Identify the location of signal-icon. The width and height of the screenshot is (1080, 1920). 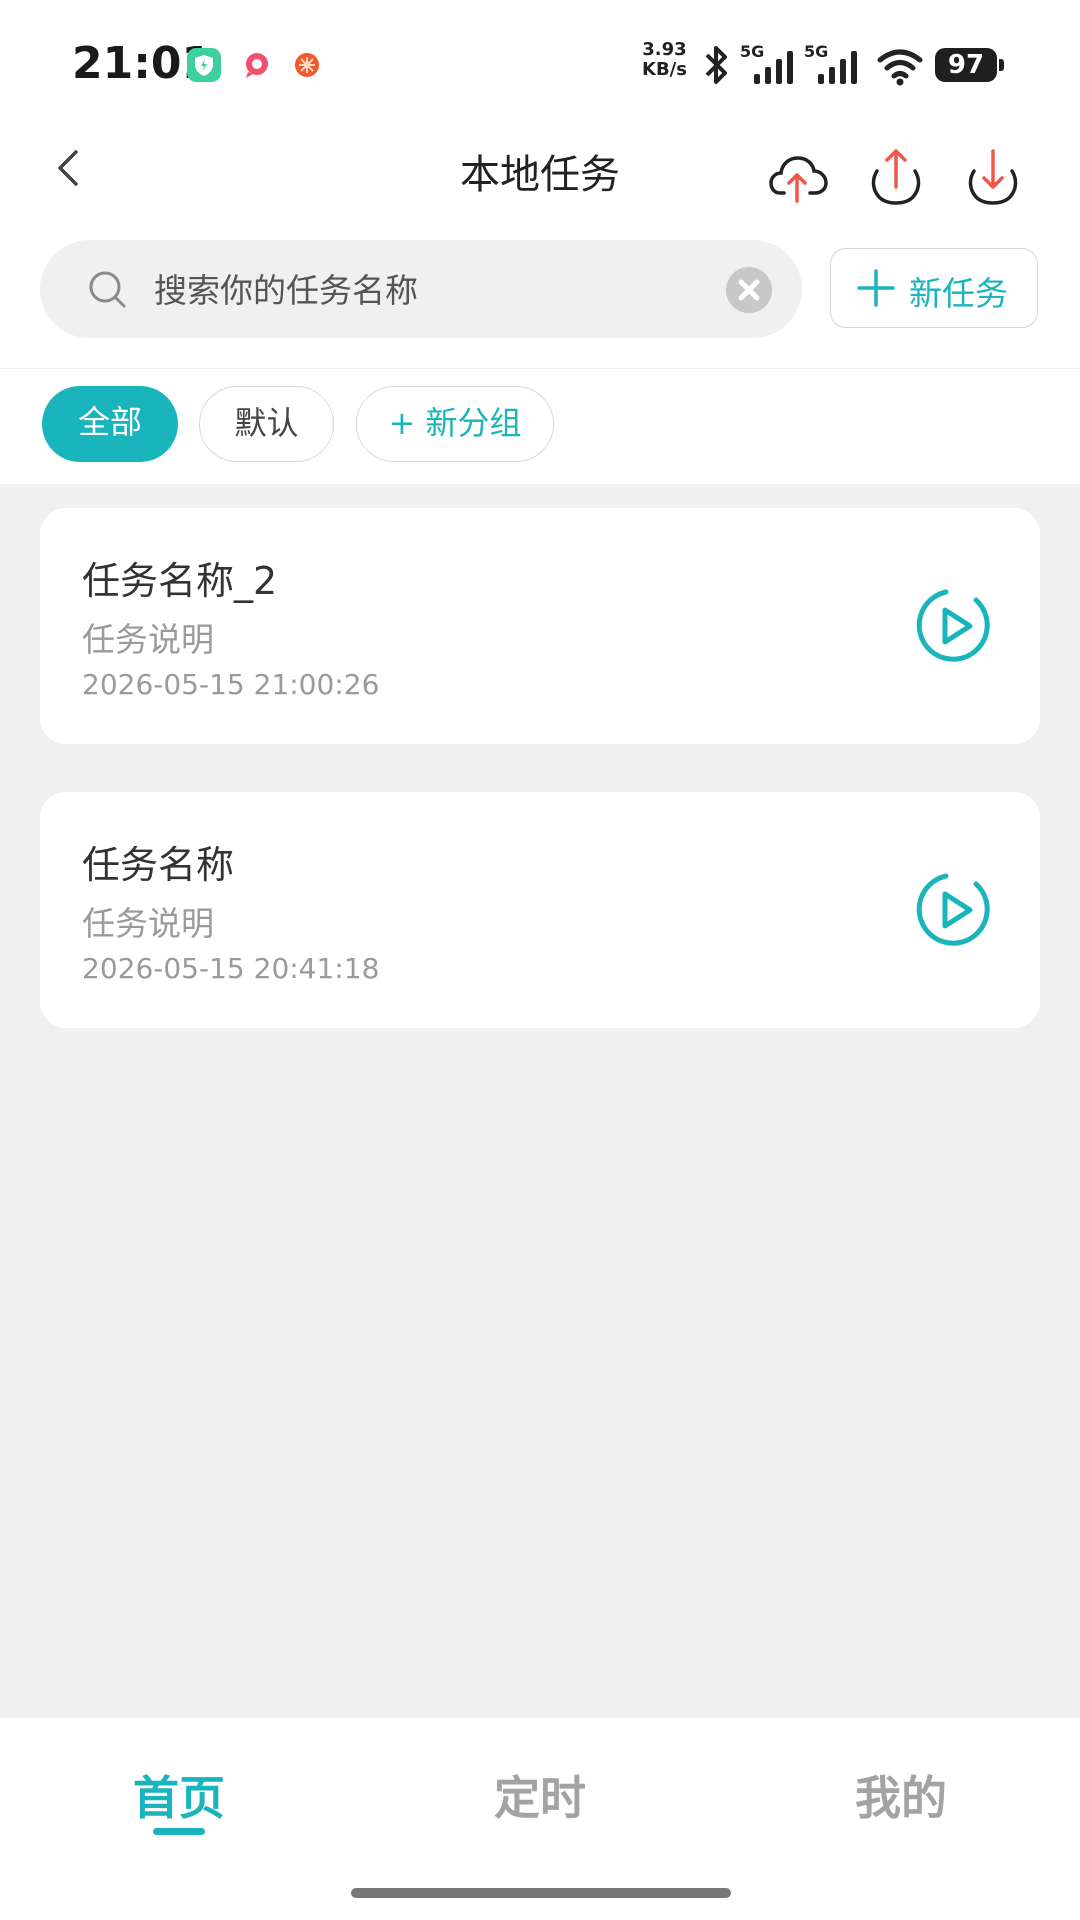
(773, 67).